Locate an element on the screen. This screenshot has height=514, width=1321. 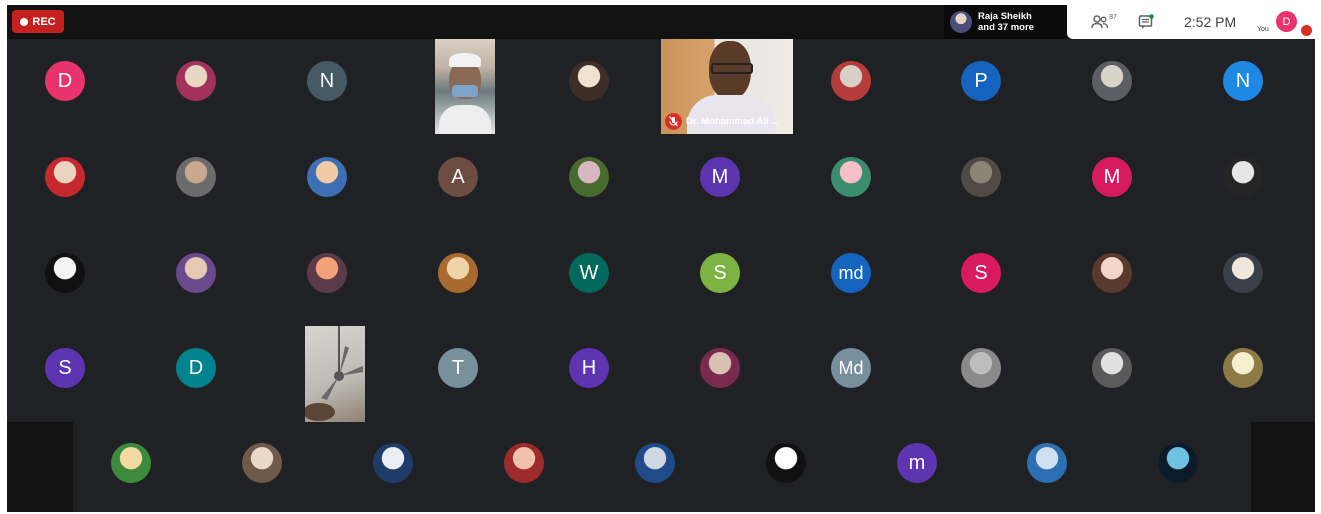
record-dot-icon is located at coordinates (24, 21).